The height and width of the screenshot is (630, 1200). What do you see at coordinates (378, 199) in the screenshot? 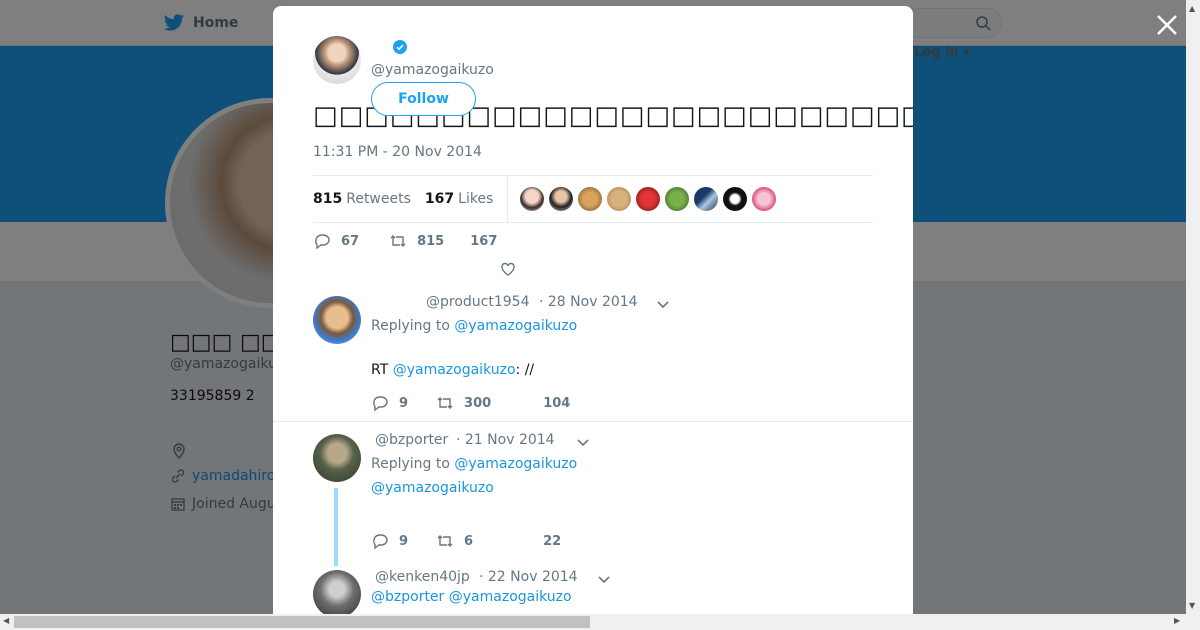
I see `retweets-label: Retweets` at bounding box center [378, 199].